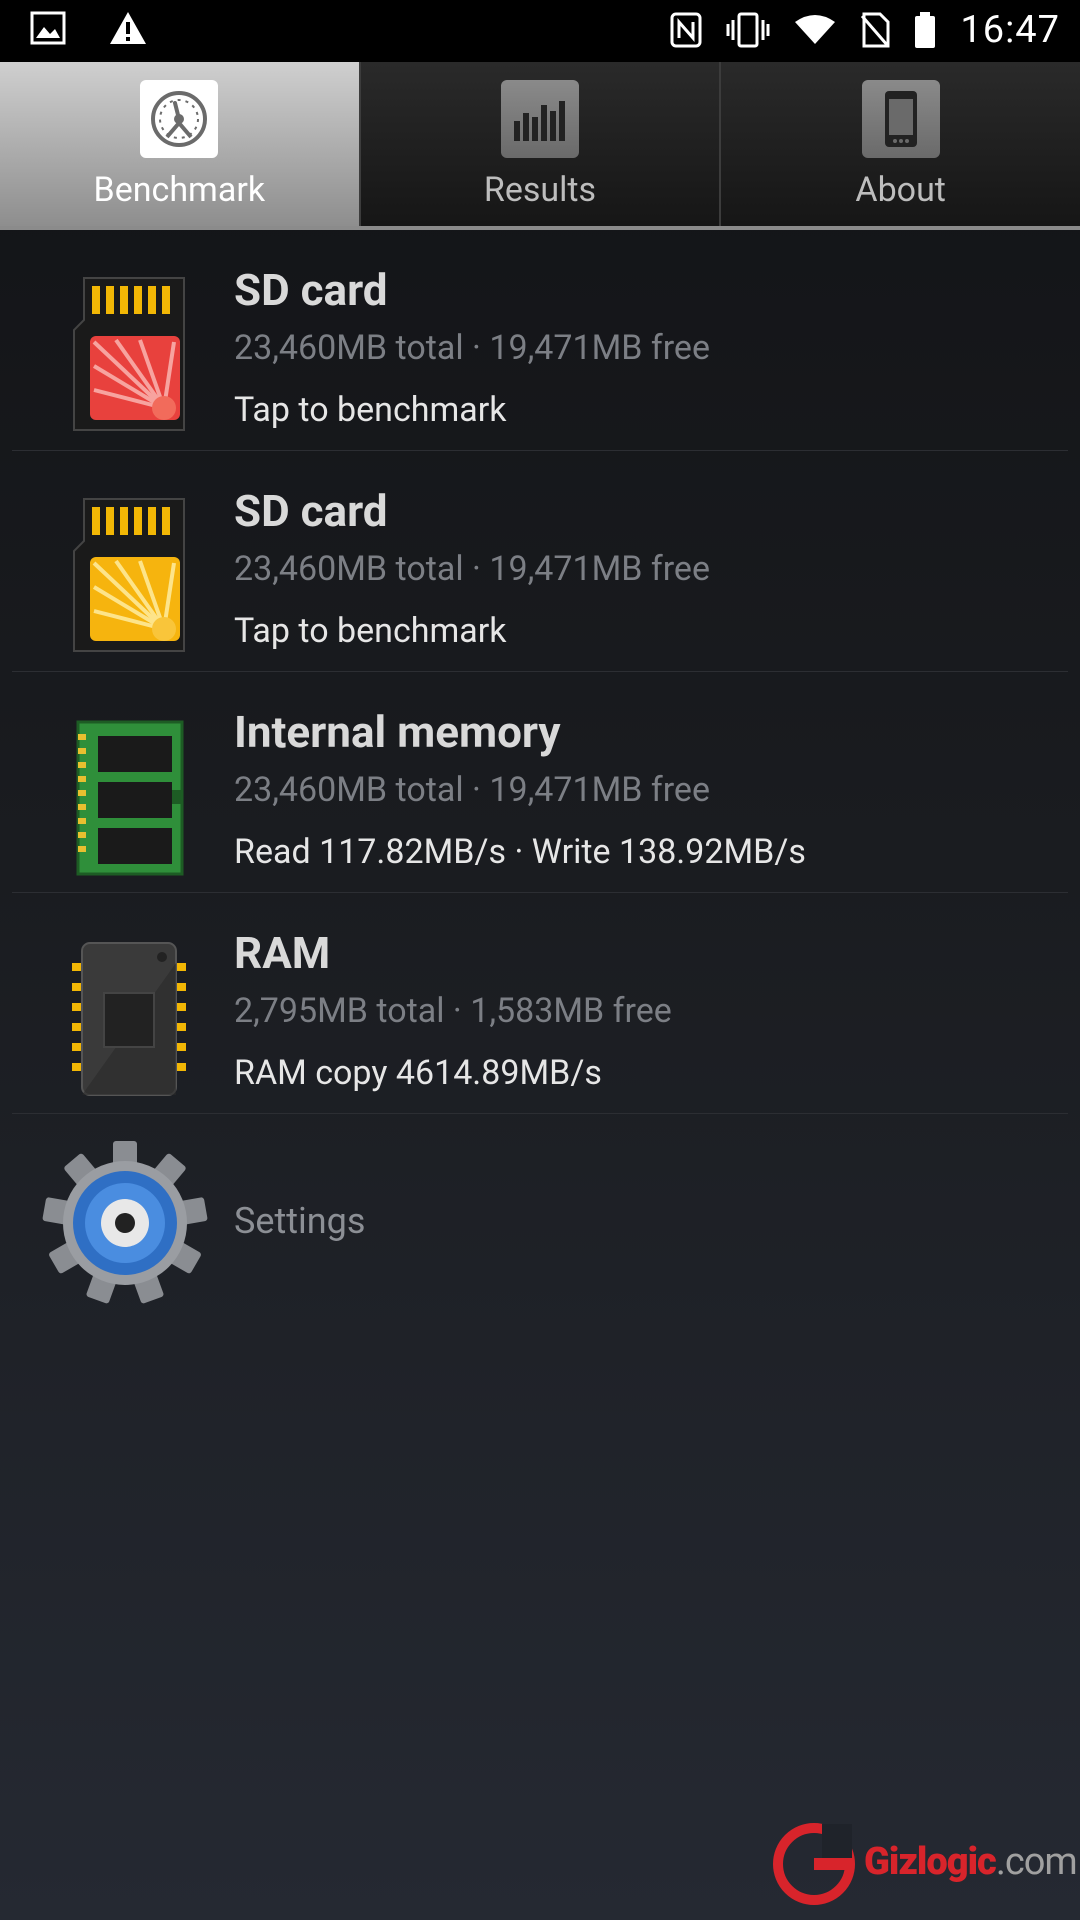 This screenshot has height=1920, width=1080. What do you see at coordinates (453, 1011) in the screenshot?
I see `item-storage-info: 2,795MB total · 1,583MB free` at bounding box center [453, 1011].